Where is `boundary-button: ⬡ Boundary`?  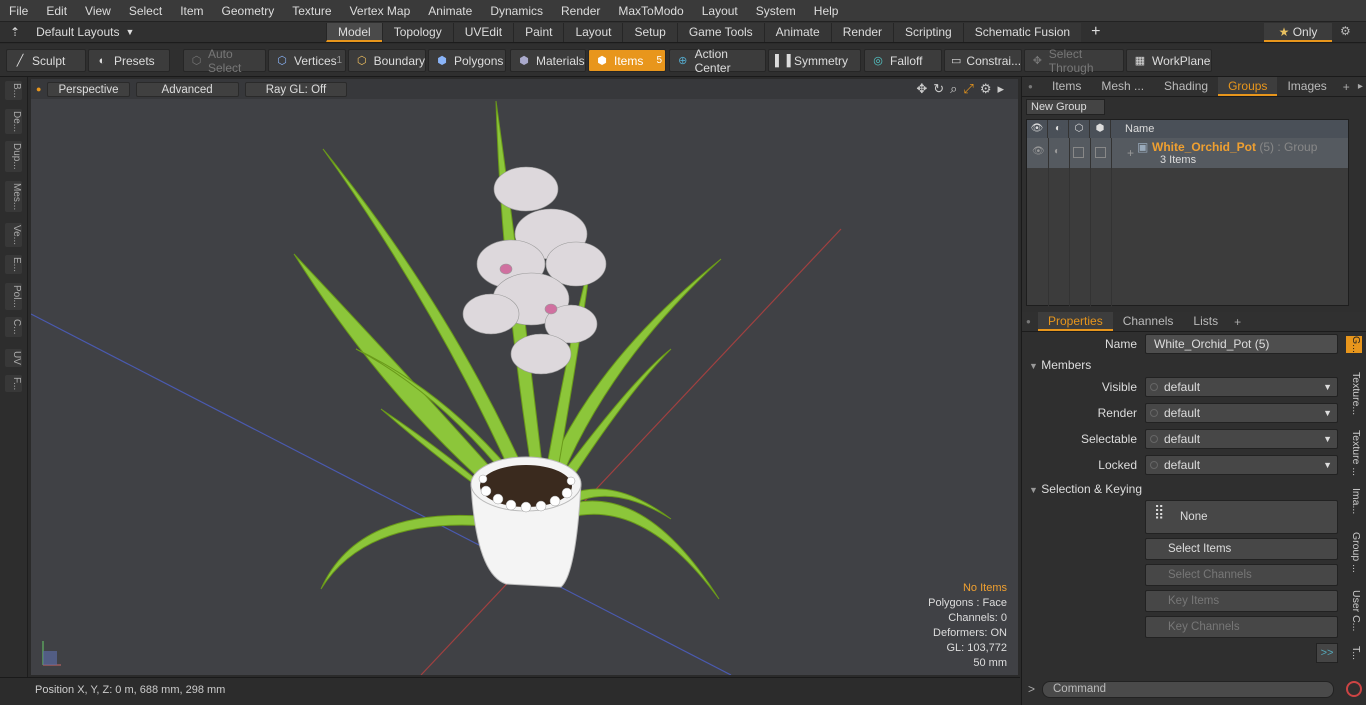 boundary-button: ⬡ Boundary is located at coordinates (387, 60).